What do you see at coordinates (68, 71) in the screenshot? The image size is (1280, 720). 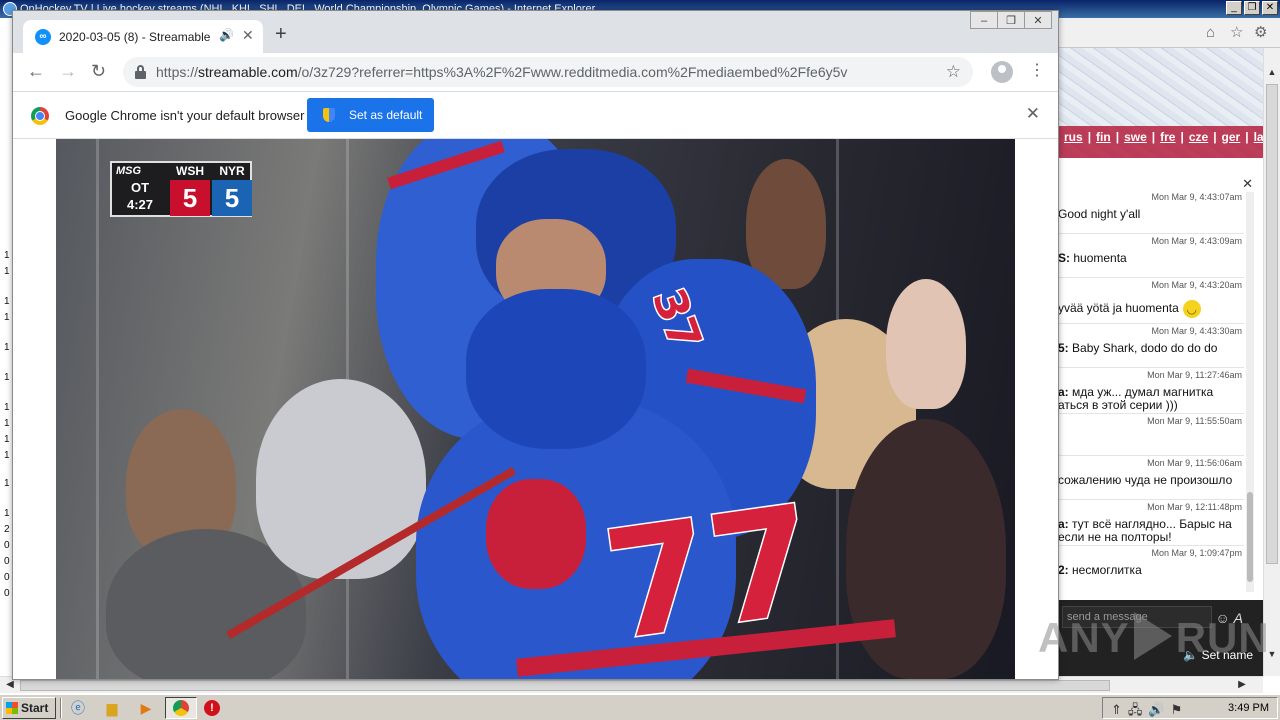 I see `forward-arrow-icon: →` at bounding box center [68, 71].